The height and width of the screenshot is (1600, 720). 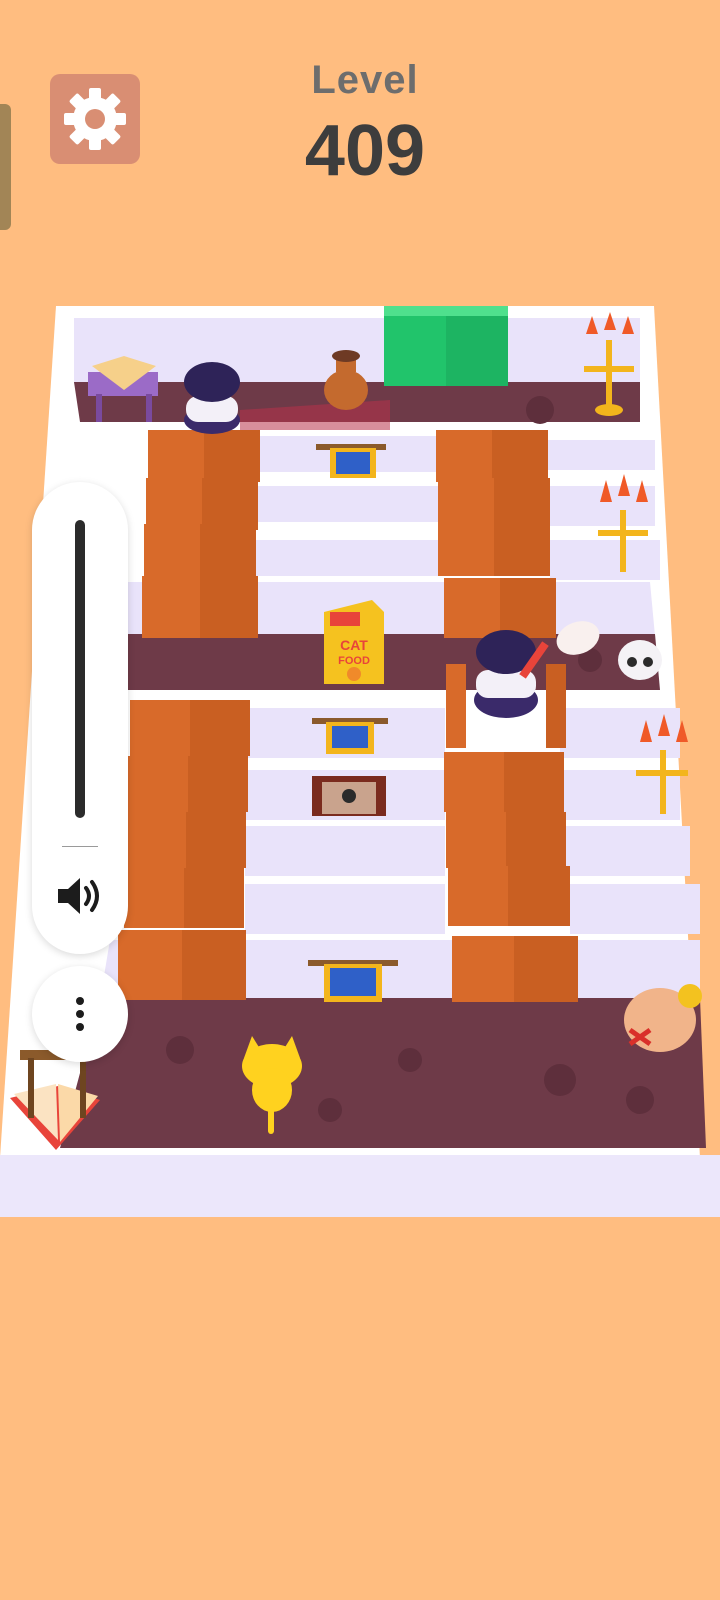 I want to click on volume-slider, so click(x=80, y=669).